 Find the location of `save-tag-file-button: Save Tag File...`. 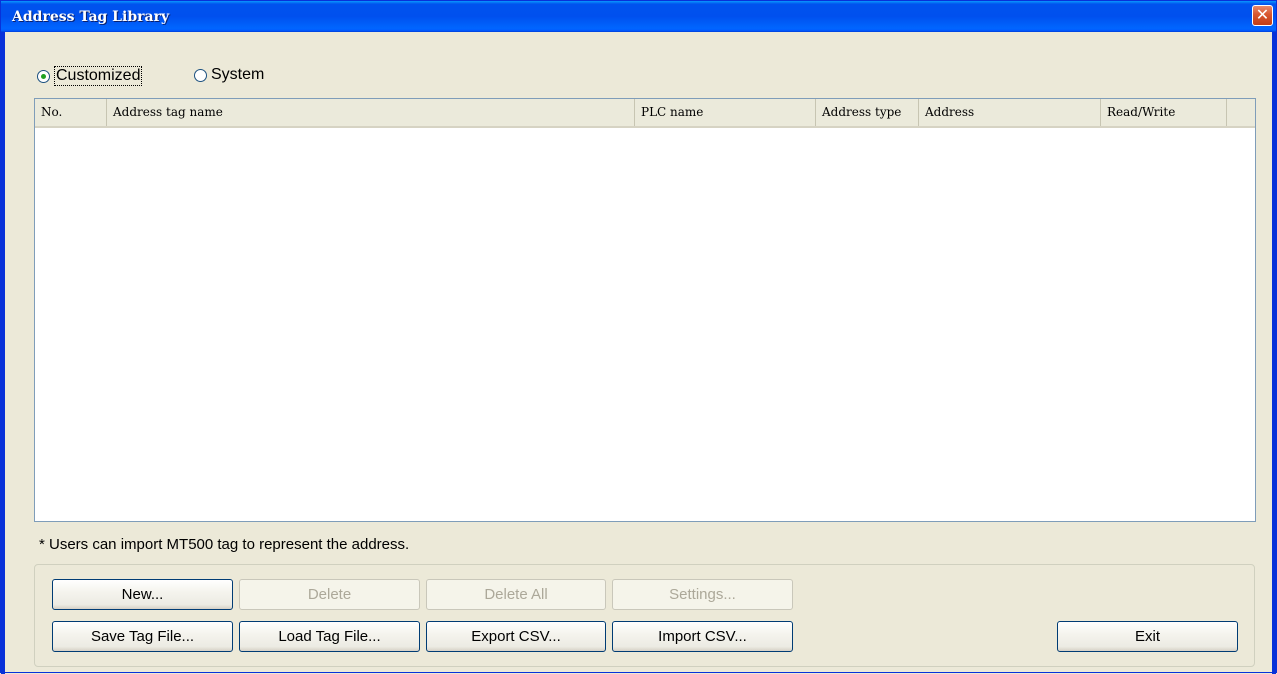

save-tag-file-button: Save Tag File... is located at coordinates (142, 636).